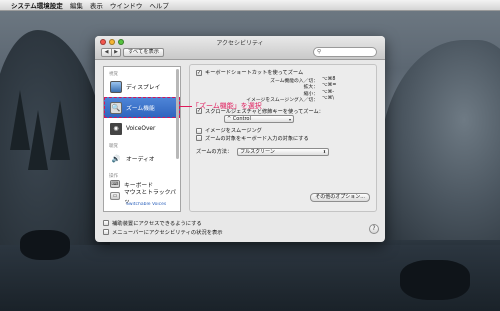 The image size is (500, 311). What do you see at coordinates (144, 52) in the screenshot?
I see `show-all-button: すべてを表示` at bounding box center [144, 52].